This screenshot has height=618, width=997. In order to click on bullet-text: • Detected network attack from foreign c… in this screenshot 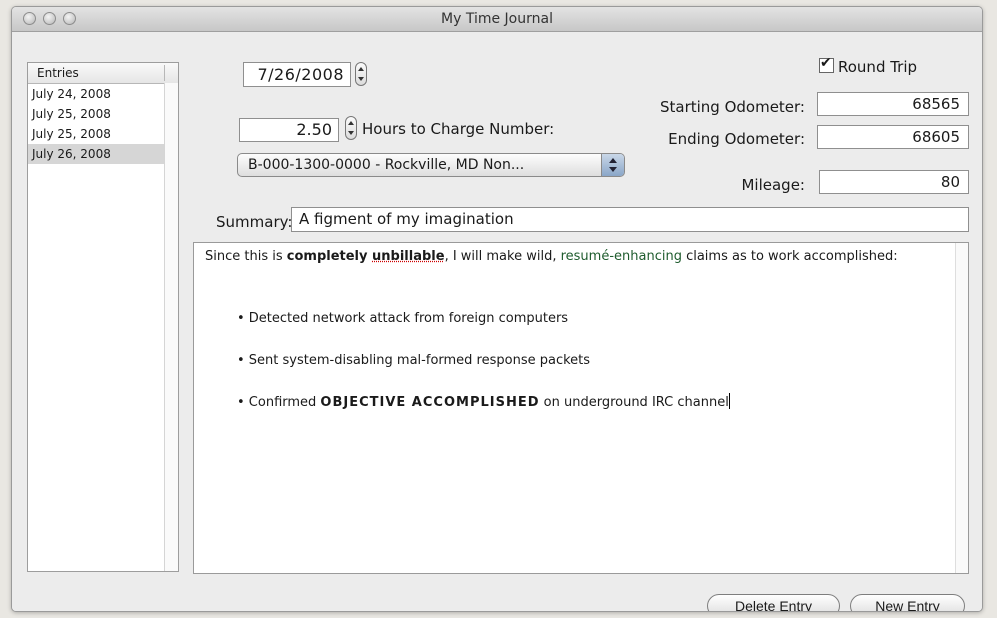, I will do `click(403, 318)`.